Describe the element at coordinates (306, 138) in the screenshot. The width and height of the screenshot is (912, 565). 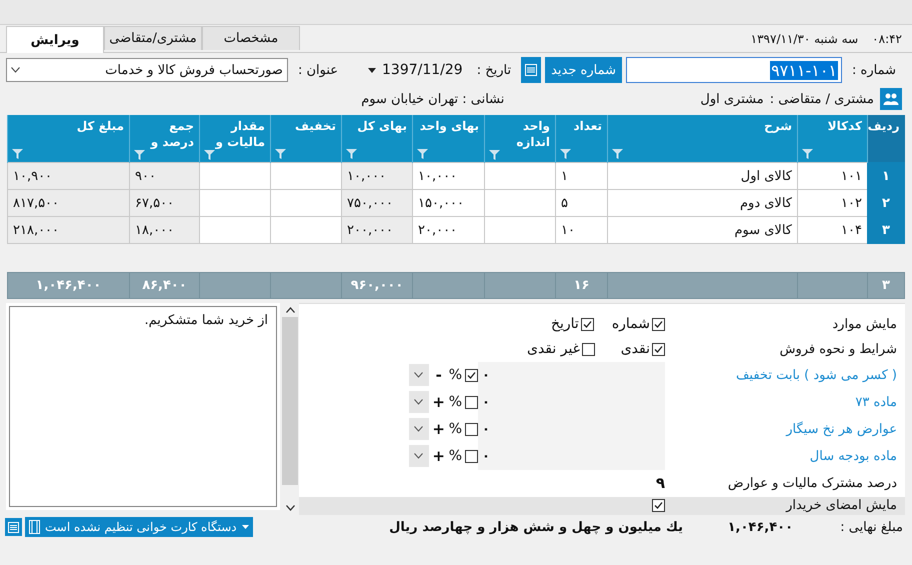
I see `column-header: تخفیف` at that location.